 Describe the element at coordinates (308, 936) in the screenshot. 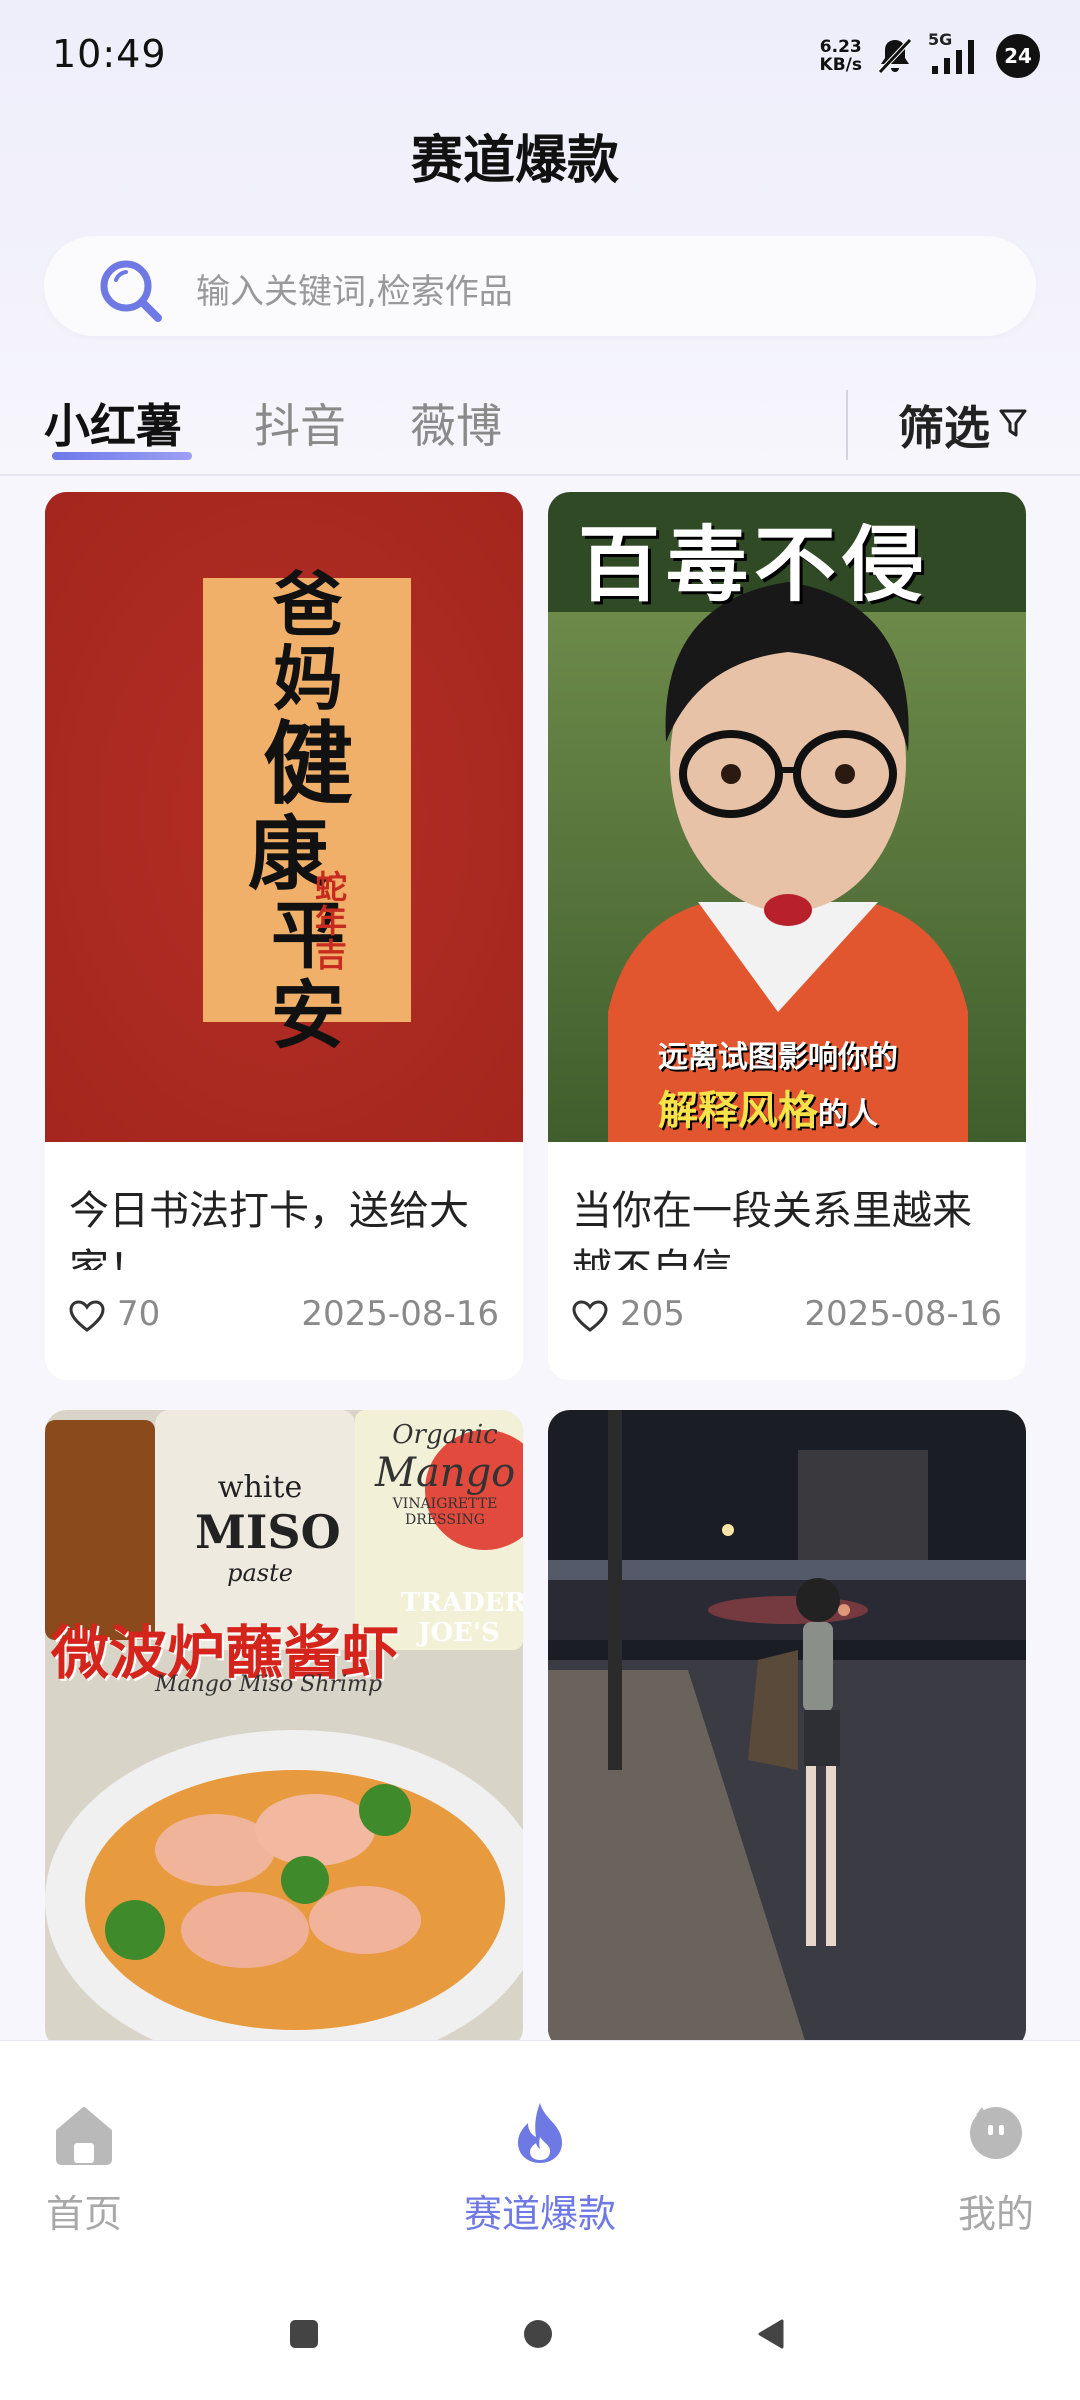

I see `calligraphy-char: 平` at that location.